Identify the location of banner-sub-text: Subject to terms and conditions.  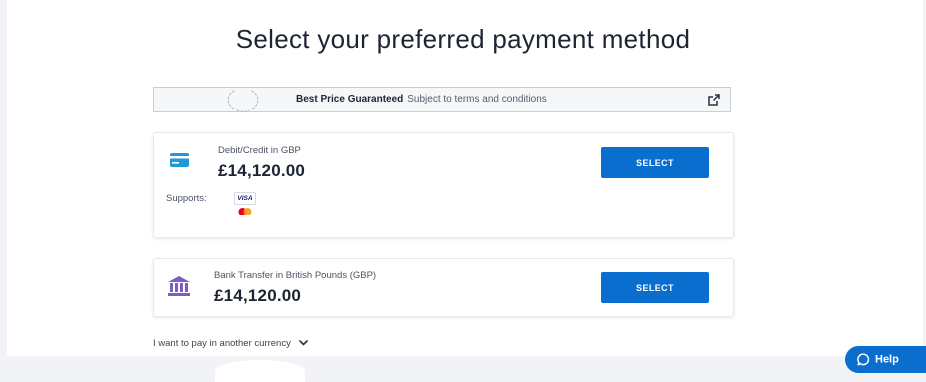
(477, 99).